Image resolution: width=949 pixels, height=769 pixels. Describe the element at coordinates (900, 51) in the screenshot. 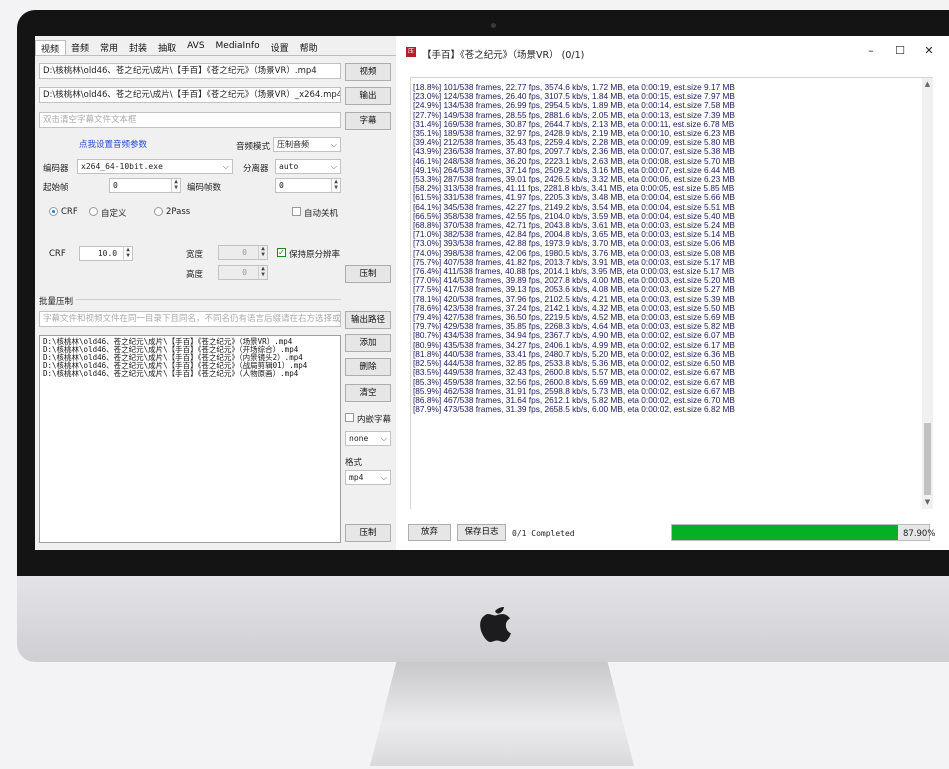

I see `maximize-icon: ☐` at that location.